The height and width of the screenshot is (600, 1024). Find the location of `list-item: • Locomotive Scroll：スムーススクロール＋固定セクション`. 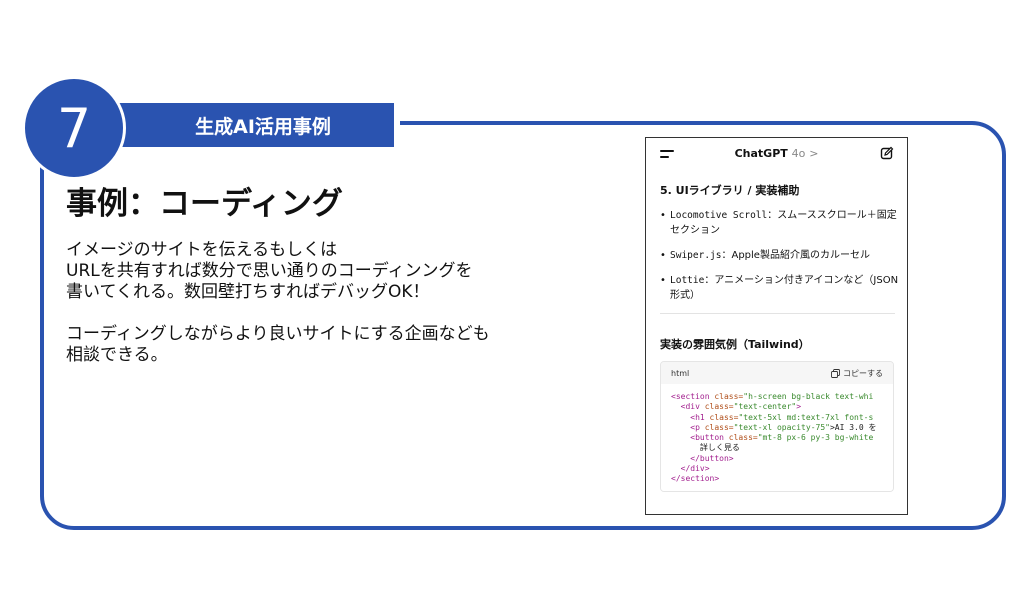

list-item: • Locomotive Scroll：スムーススクロール＋固定セクション is located at coordinates (780, 223).